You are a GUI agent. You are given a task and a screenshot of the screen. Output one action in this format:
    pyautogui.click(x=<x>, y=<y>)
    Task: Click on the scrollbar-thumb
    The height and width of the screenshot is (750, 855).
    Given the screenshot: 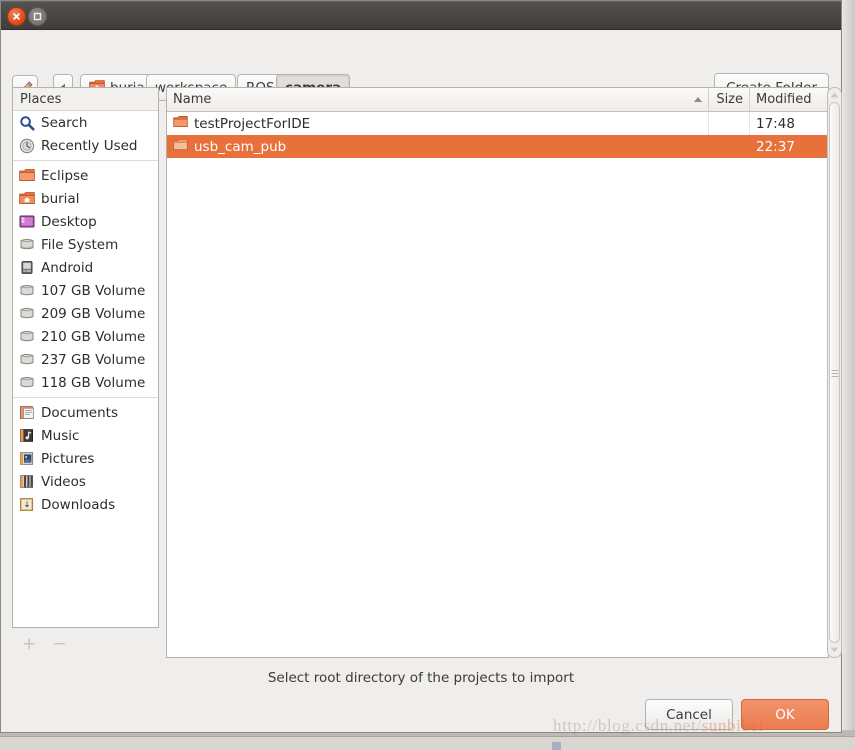 What is the action you would take?
    pyautogui.click(x=834, y=372)
    